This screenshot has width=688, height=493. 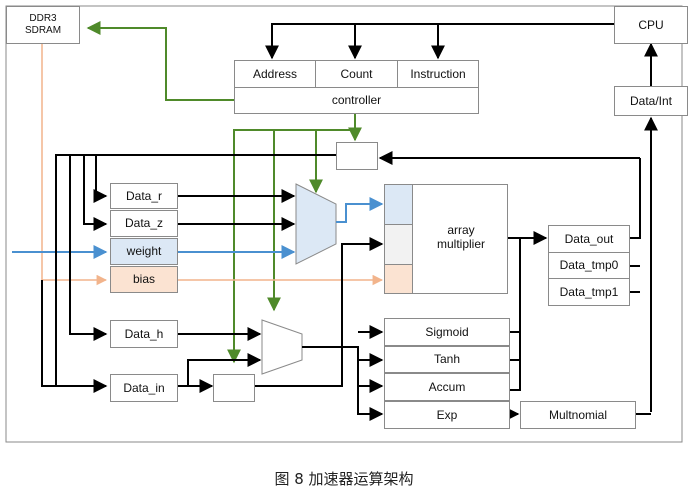 I want to click on weight-register: weight, so click(x=144, y=251).